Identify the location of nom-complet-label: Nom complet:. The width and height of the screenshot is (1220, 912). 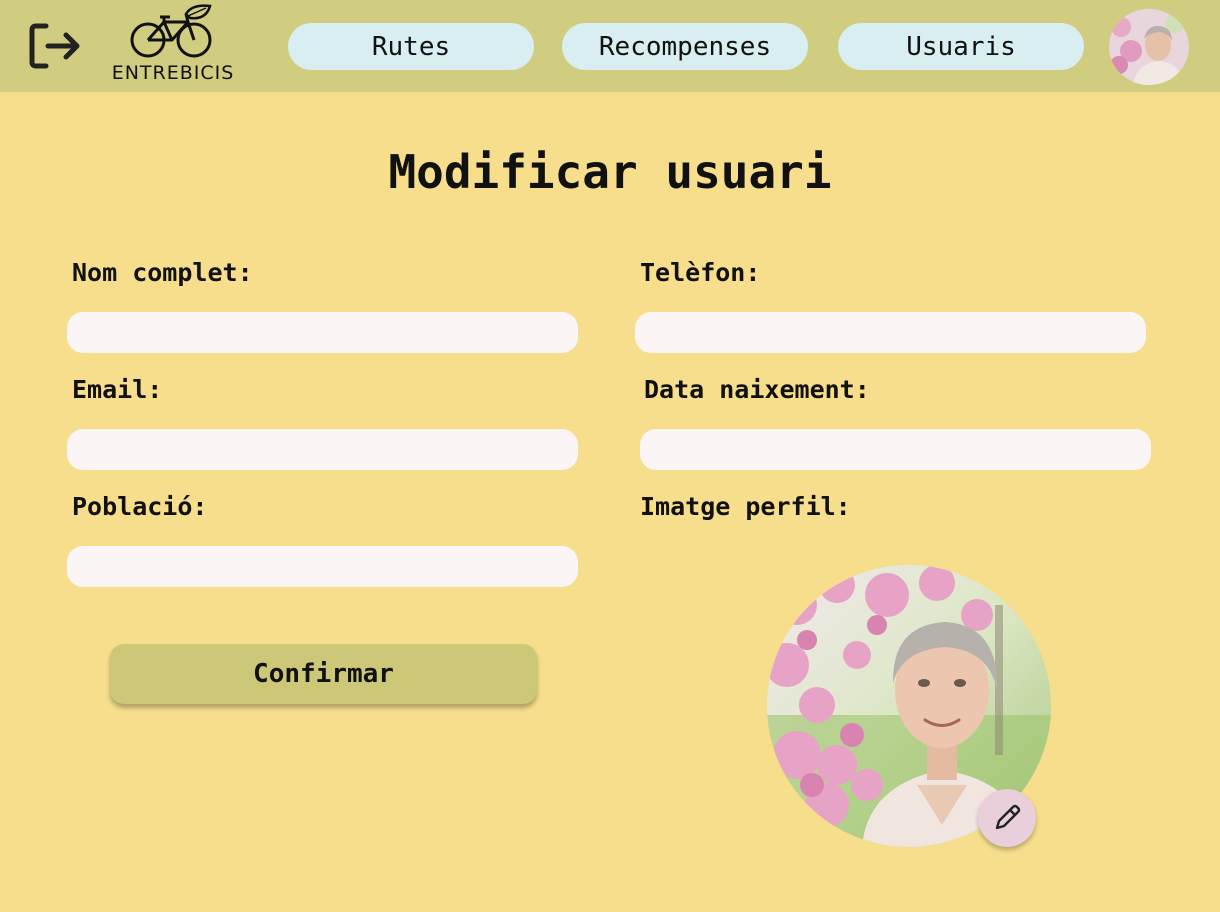
(162, 272).